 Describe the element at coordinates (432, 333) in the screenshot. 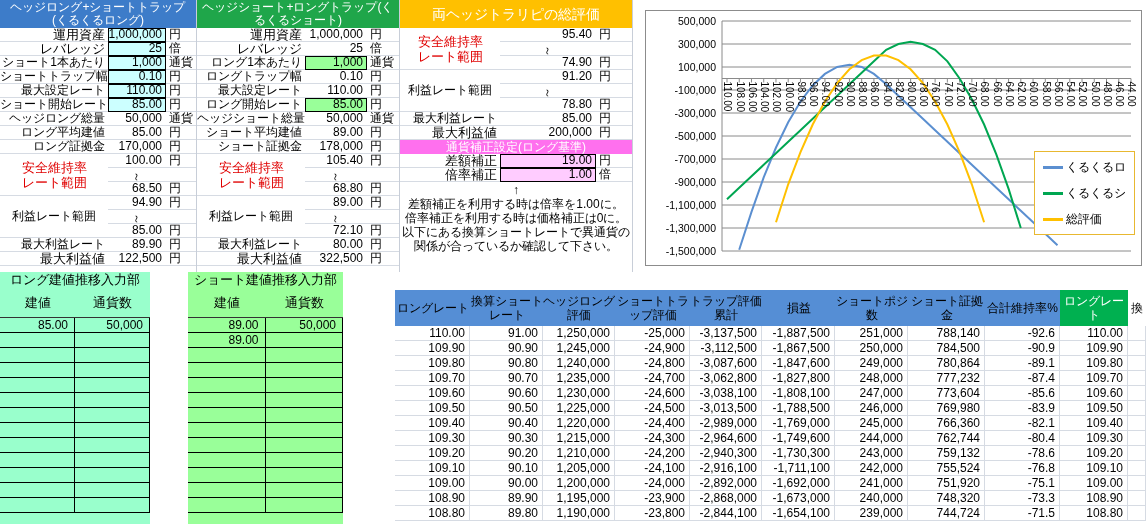

I see `table-cell: 110.00` at that location.